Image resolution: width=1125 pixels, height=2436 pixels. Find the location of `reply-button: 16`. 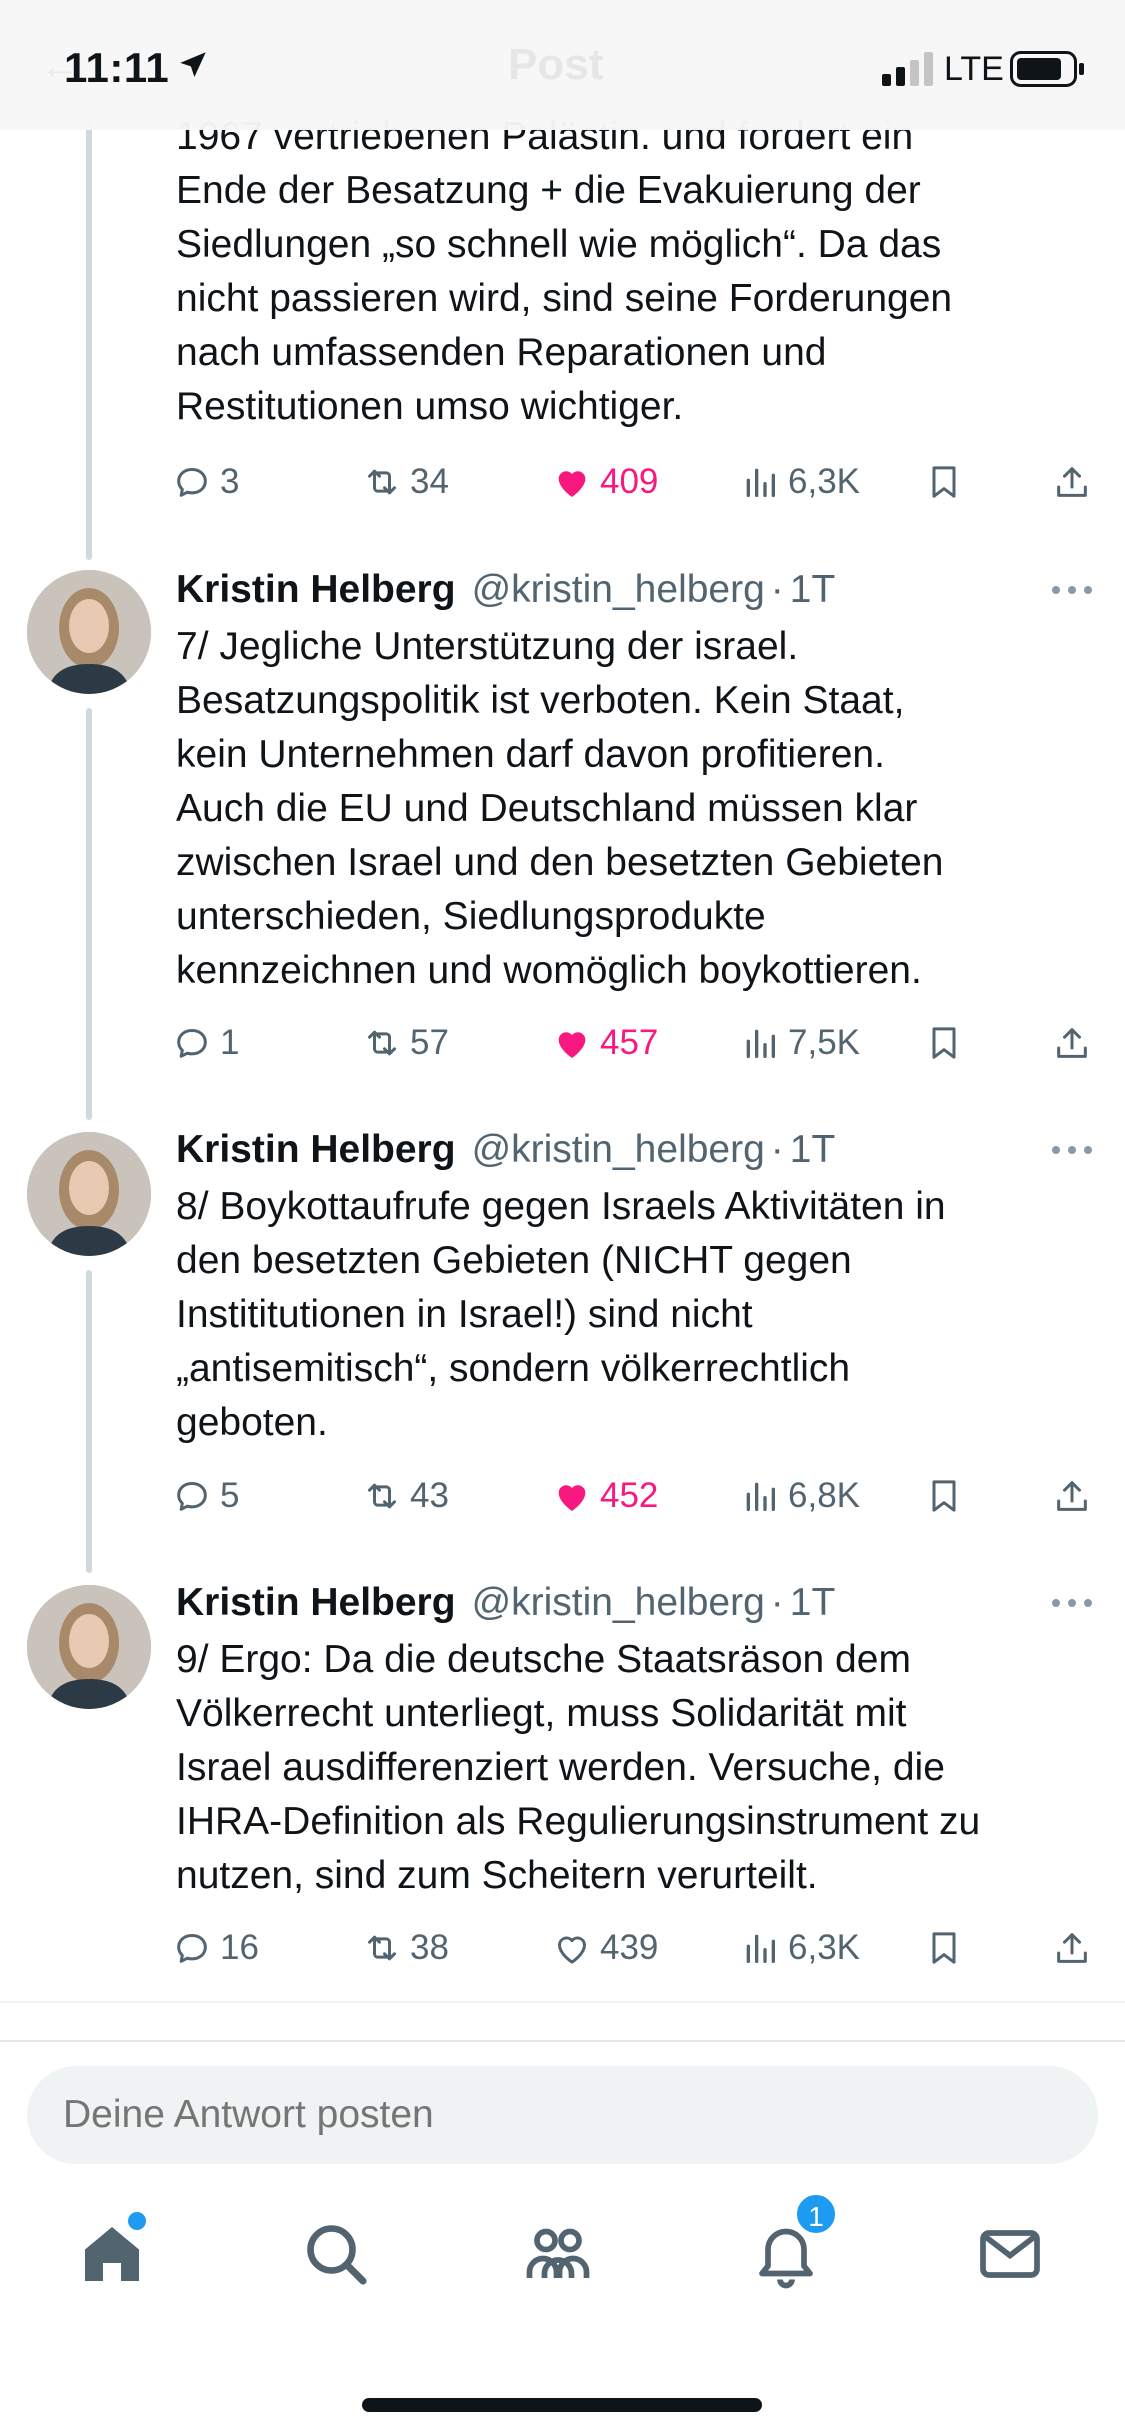

reply-button: 16 is located at coordinates (215, 1948).